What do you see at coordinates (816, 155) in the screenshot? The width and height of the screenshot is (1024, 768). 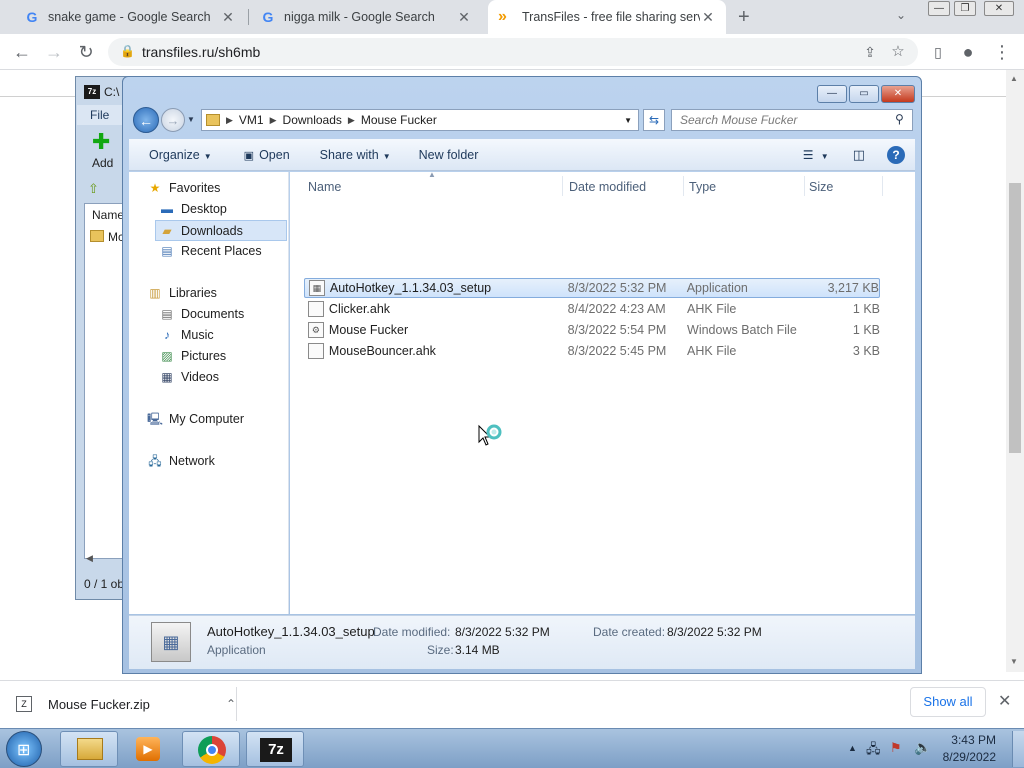 I see `view-options-icon: ☰ ▼` at bounding box center [816, 155].